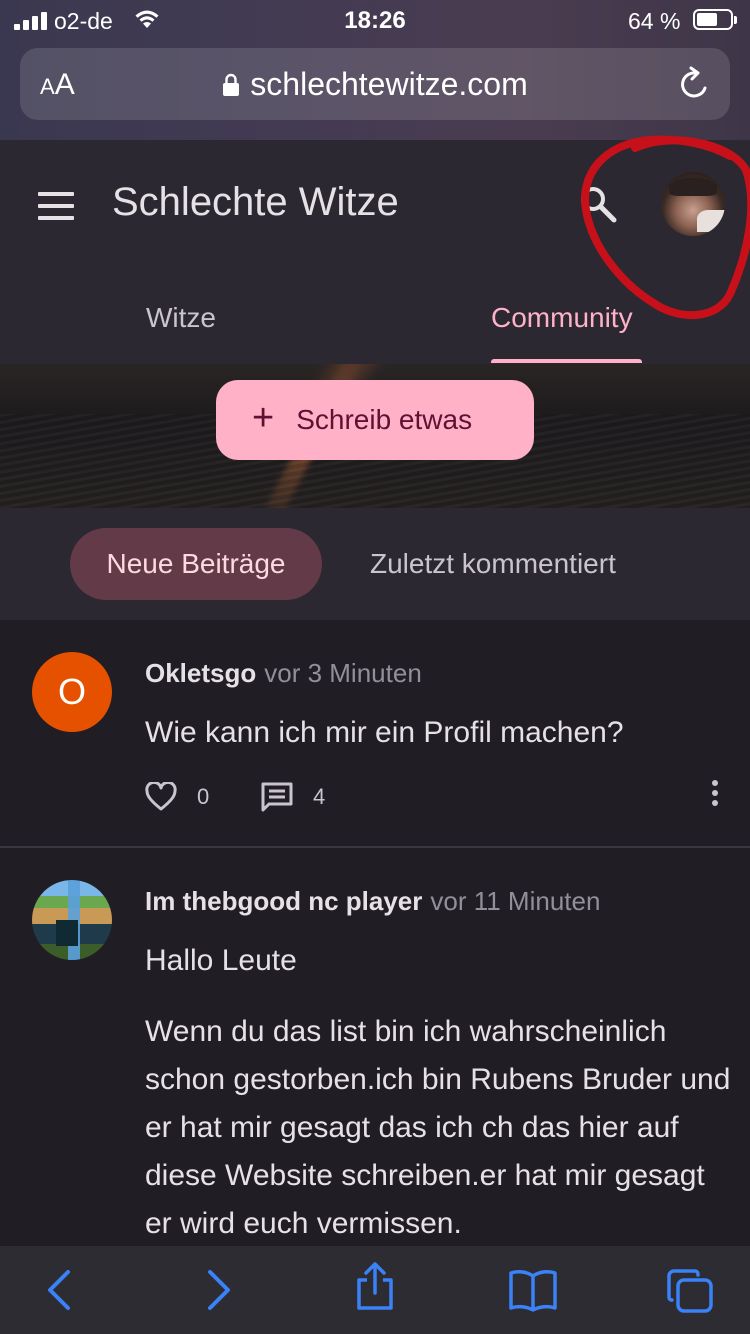 The width and height of the screenshot is (750, 1334). I want to click on browser-top-area: o2-de 18:26 64 % AA schlechtewitze.com, so click(375, 70).